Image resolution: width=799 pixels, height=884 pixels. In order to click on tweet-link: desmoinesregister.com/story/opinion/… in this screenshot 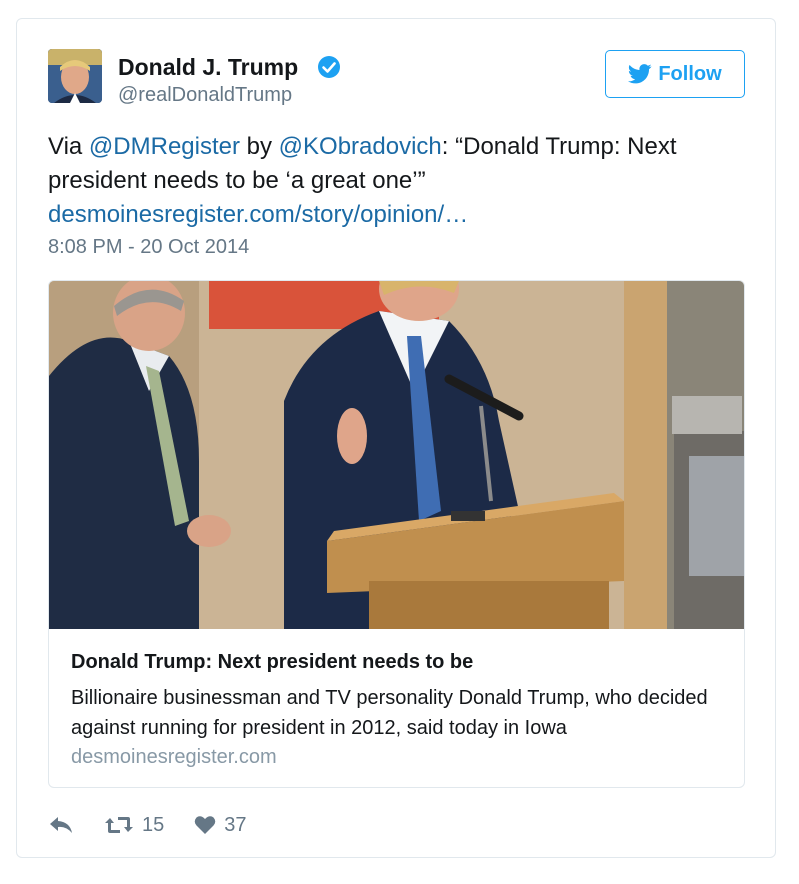, I will do `click(393, 215)`.